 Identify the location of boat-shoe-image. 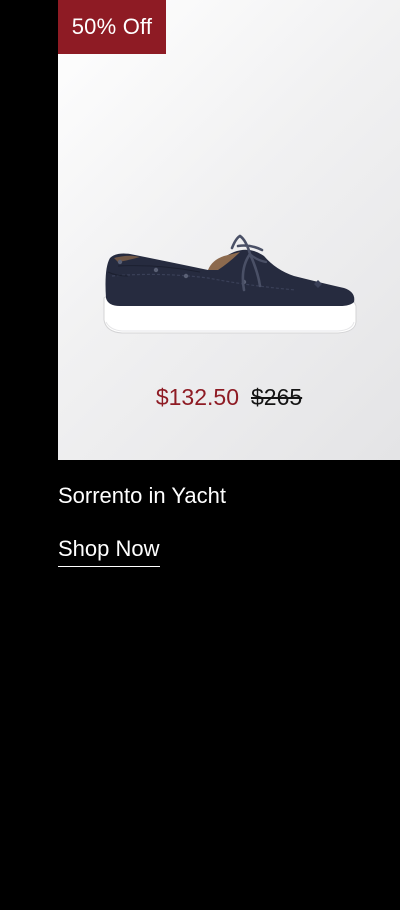
(230, 288).